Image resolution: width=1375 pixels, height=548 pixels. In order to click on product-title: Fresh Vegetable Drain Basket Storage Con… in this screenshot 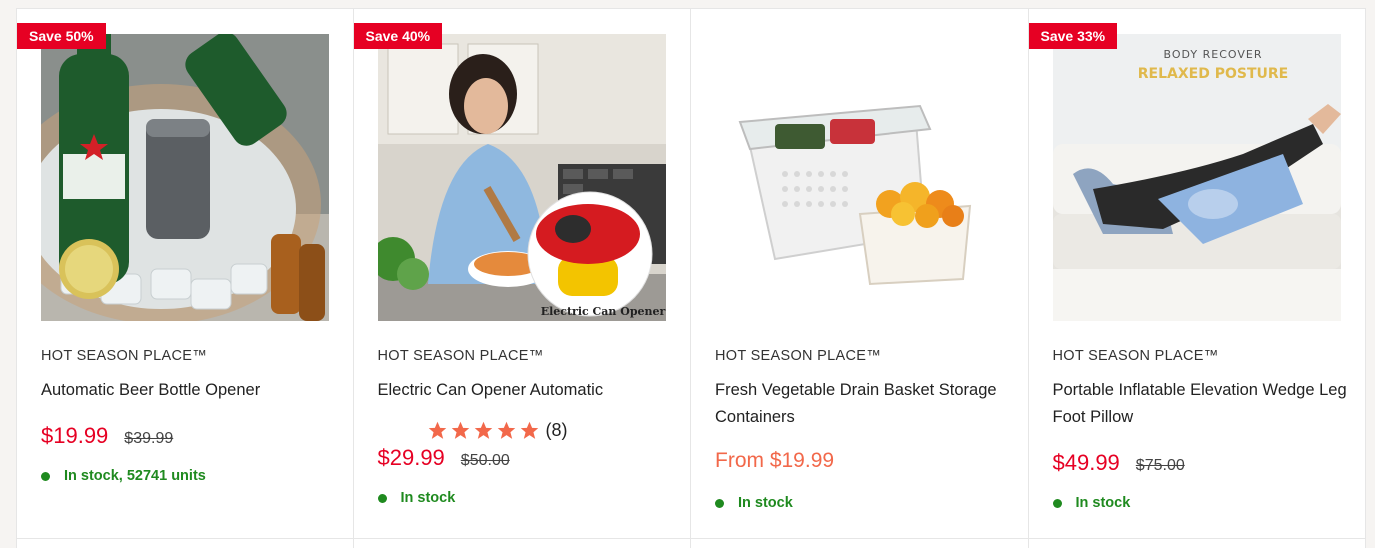, I will do `click(862, 404)`.